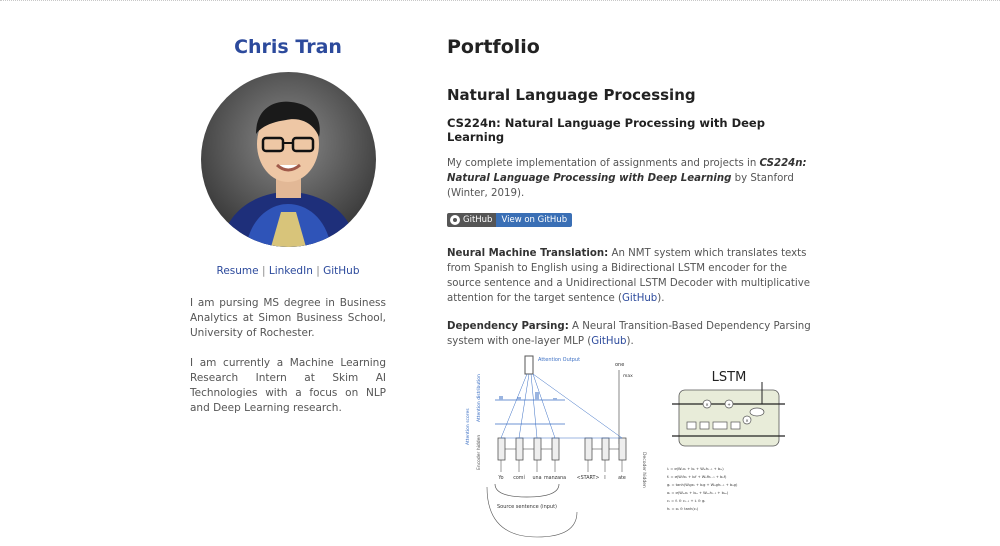  Describe the element at coordinates (698, 493) in the screenshot. I see `lstm-equation: oₜ = σ(Wᵢₒxₜ + bᵢₒ + Wₕₒhₜ₋₁ + bₕₒ)` at that location.